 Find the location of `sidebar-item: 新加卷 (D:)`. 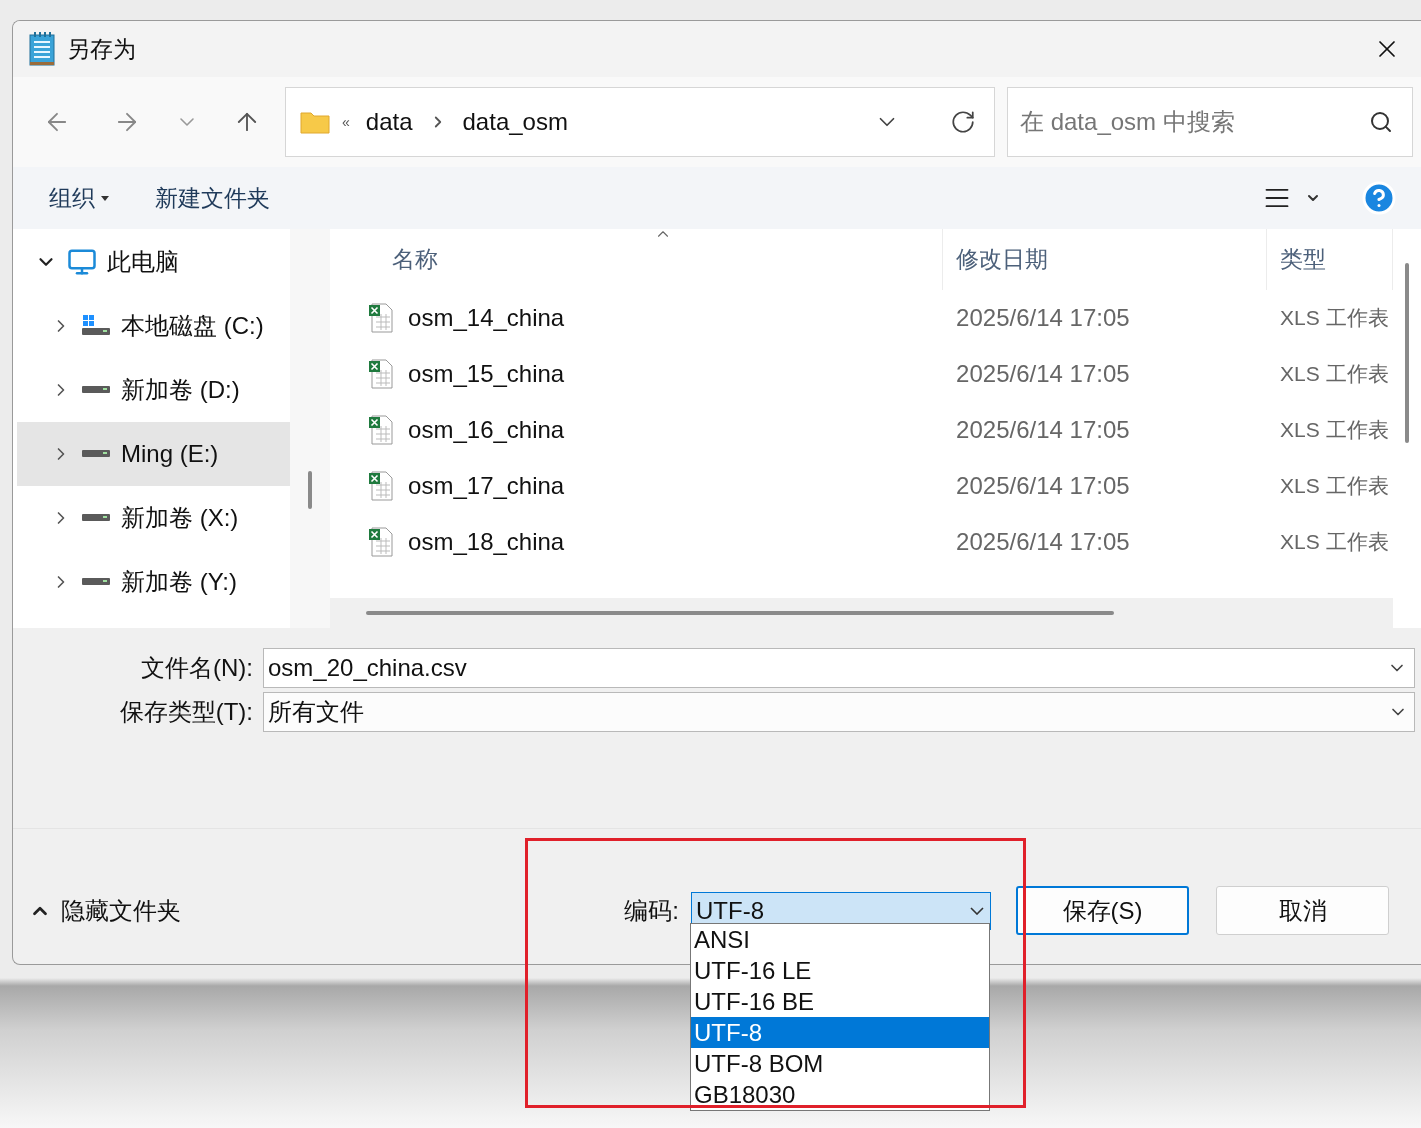

sidebar-item: 新加卷 (D:) is located at coordinates (154, 390).